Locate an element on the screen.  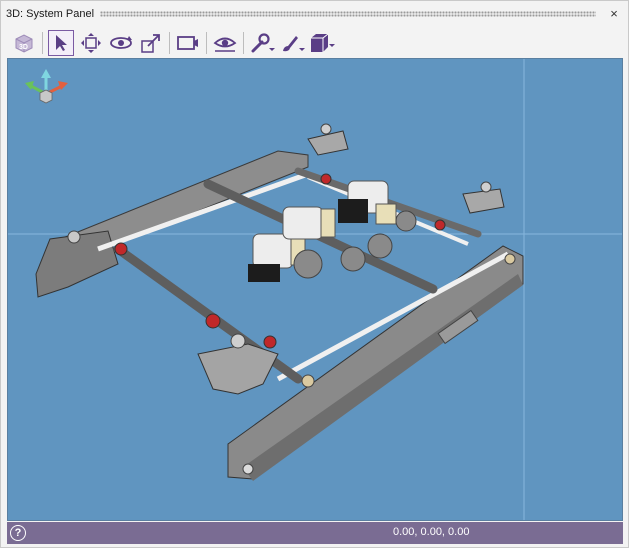
camera-icon is located at coordinates (188, 43).